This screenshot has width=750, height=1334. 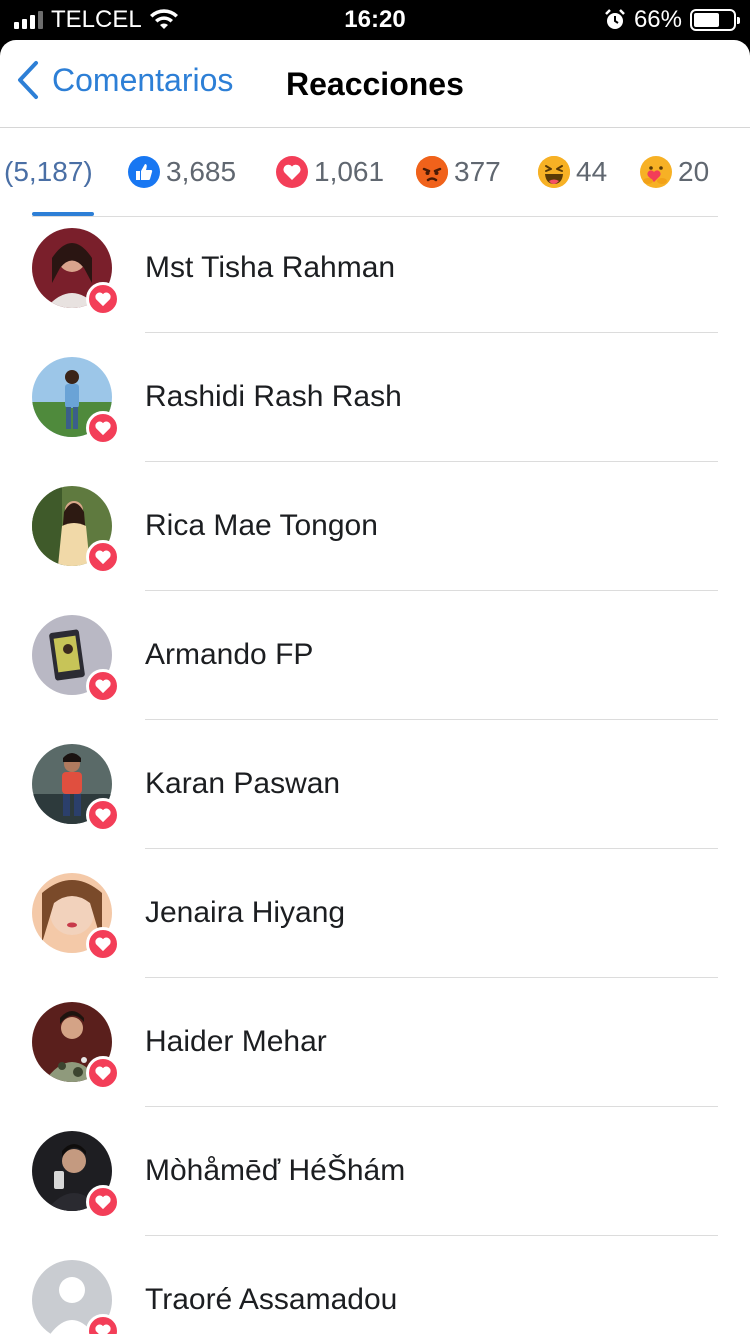 I want to click on list-item: Haider Mehar, so click(x=375, y=1056).